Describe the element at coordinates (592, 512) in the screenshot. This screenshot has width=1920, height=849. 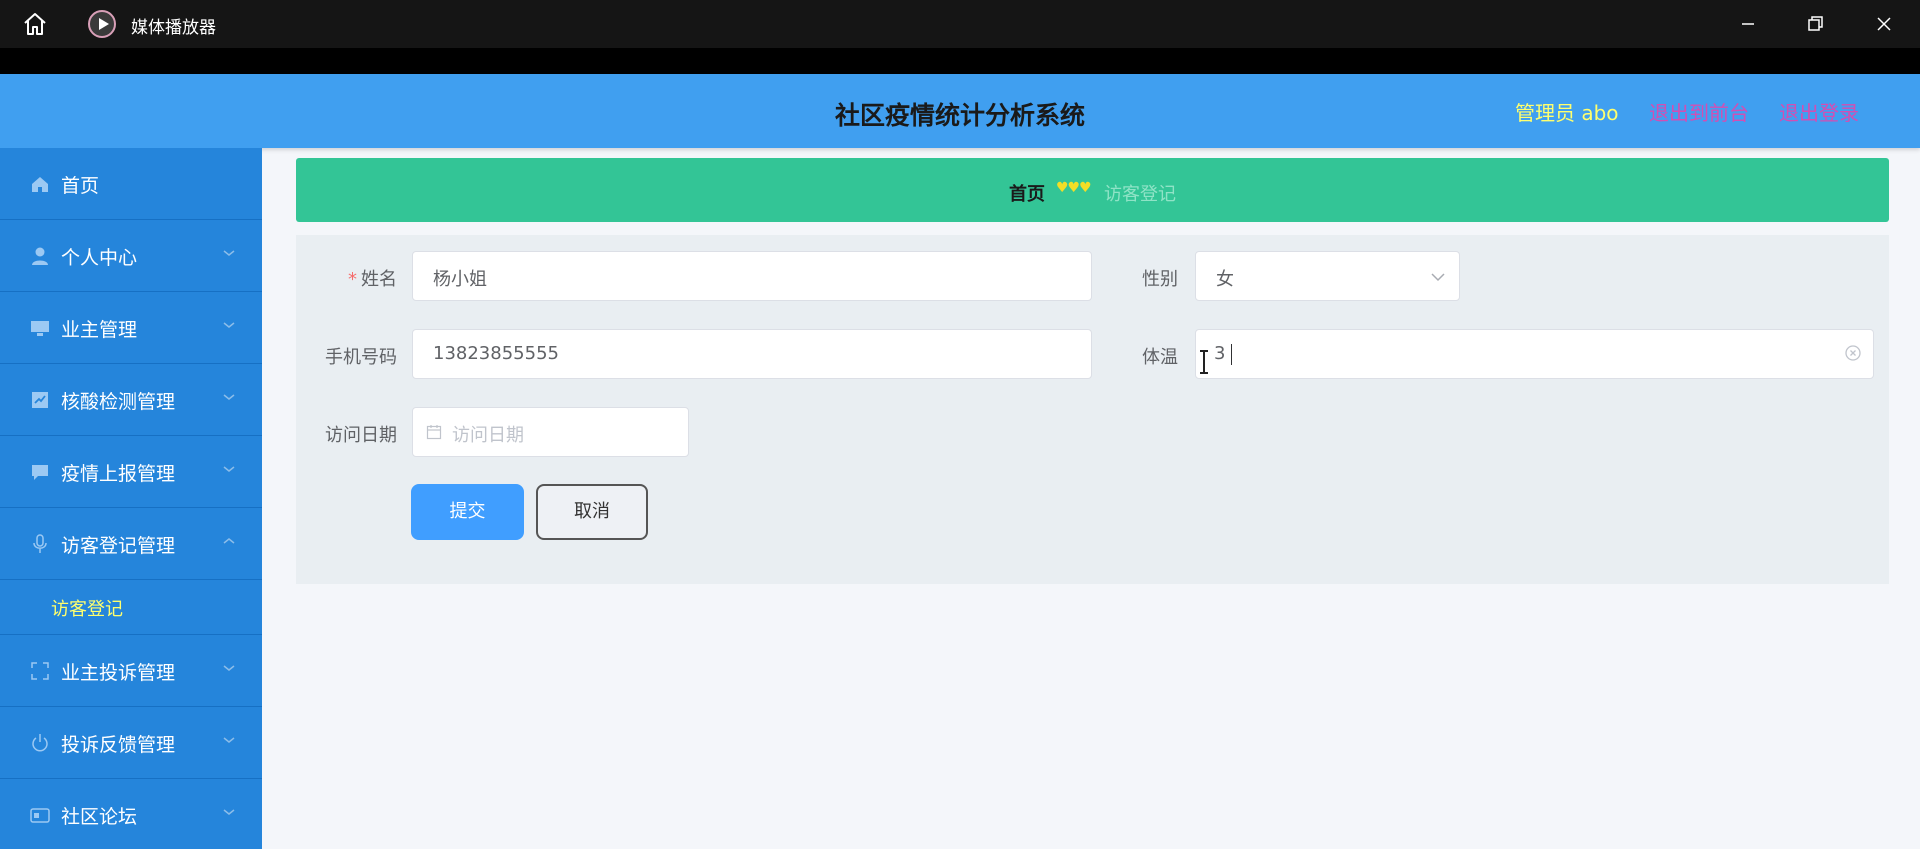
I see `cancel-button: 取消` at that location.